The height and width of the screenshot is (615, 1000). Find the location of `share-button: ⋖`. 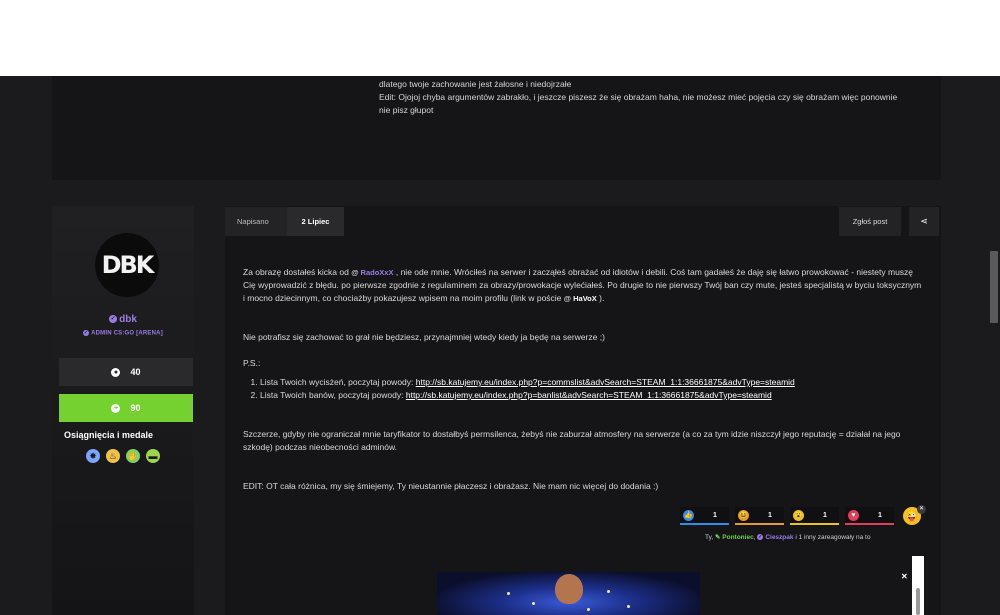

share-button: ⋖ is located at coordinates (924, 221).